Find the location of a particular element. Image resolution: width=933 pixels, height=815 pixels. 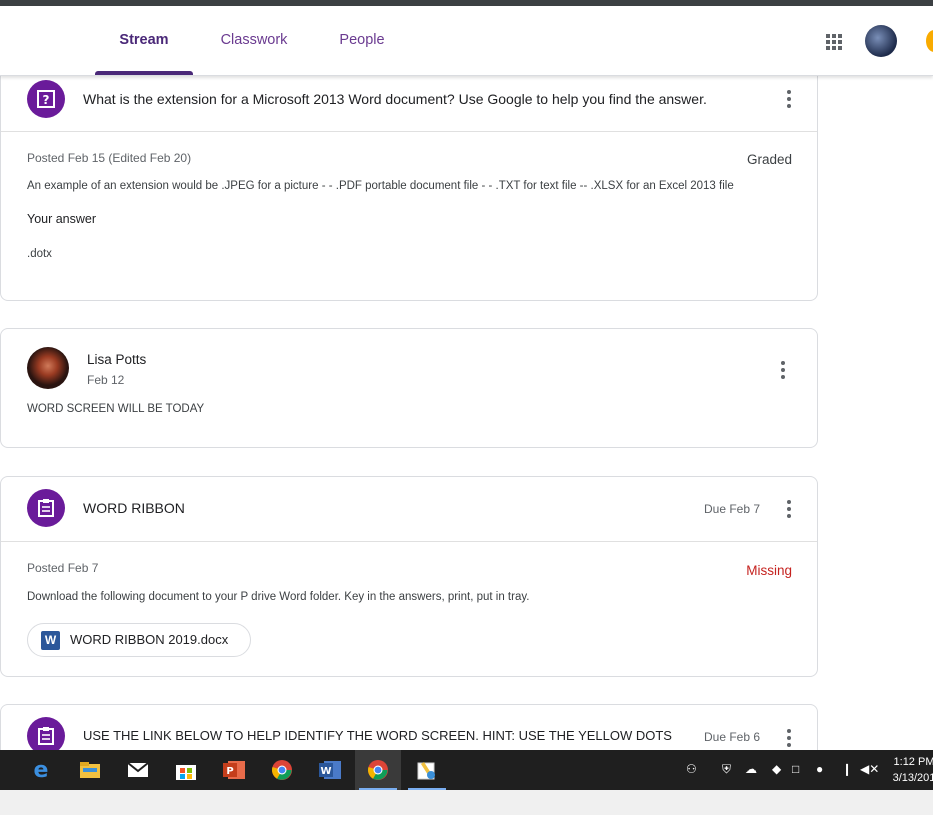

status-badge: Graded is located at coordinates (769, 159).